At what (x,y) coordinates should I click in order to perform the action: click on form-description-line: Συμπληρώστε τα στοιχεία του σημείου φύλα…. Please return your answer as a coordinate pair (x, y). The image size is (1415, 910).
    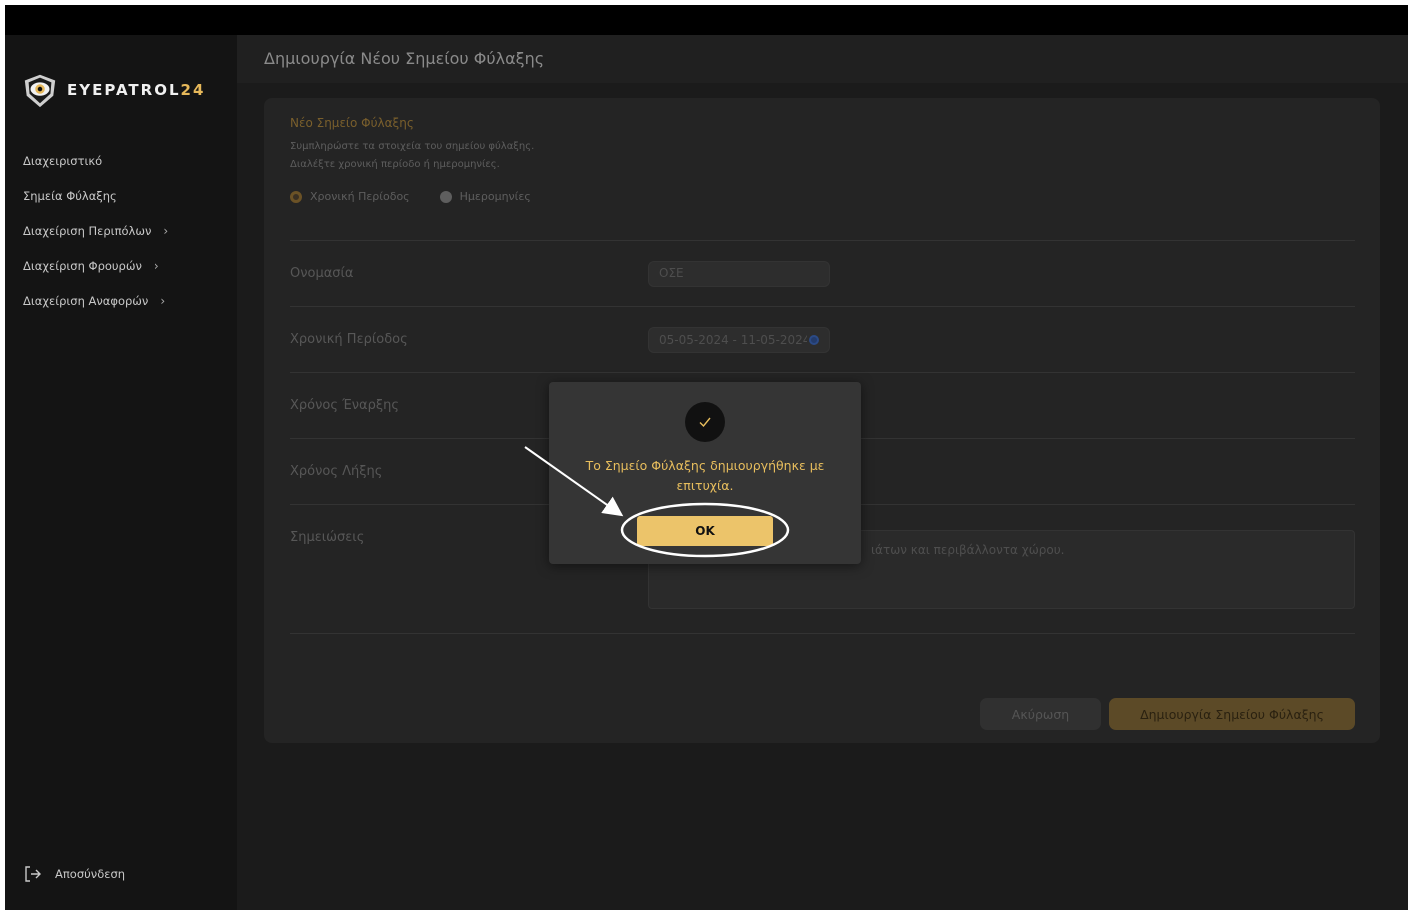
    Looking at the image, I should click on (412, 146).